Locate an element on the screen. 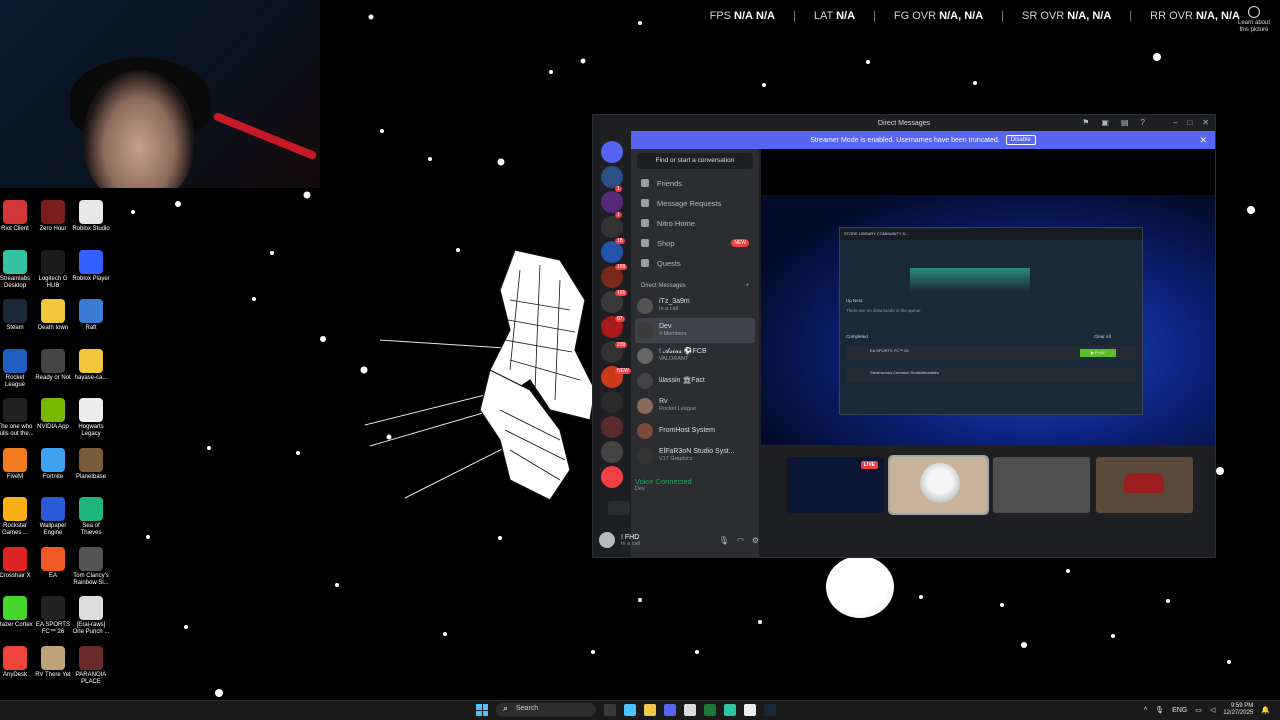 The image size is (1280, 720). file-explorer-icon is located at coordinates (650, 710).